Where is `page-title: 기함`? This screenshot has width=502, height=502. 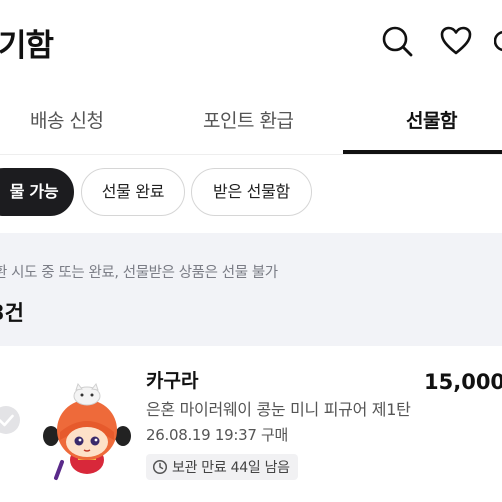 page-title: 기함 is located at coordinates (27, 46).